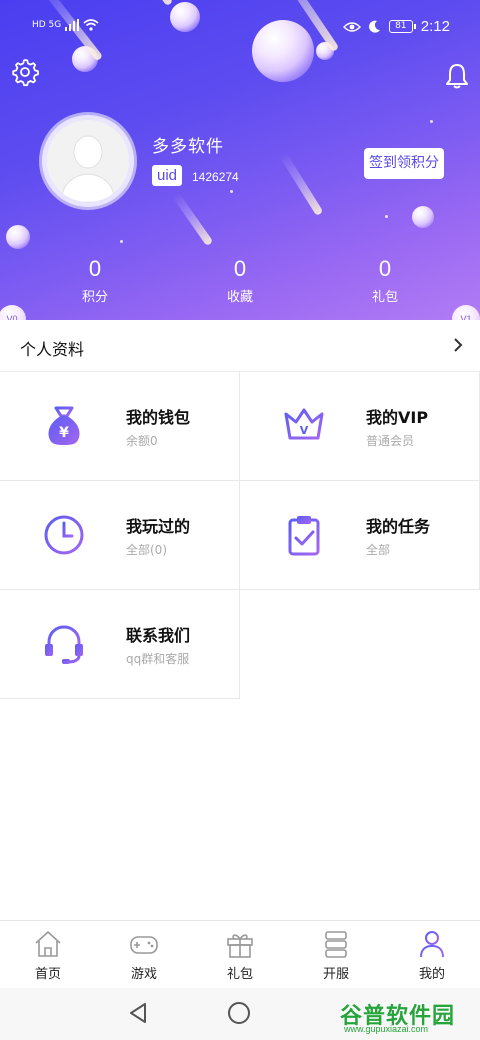 This screenshot has width=480, height=1040. I want to click on username: 多多软件, so click(188, 147).